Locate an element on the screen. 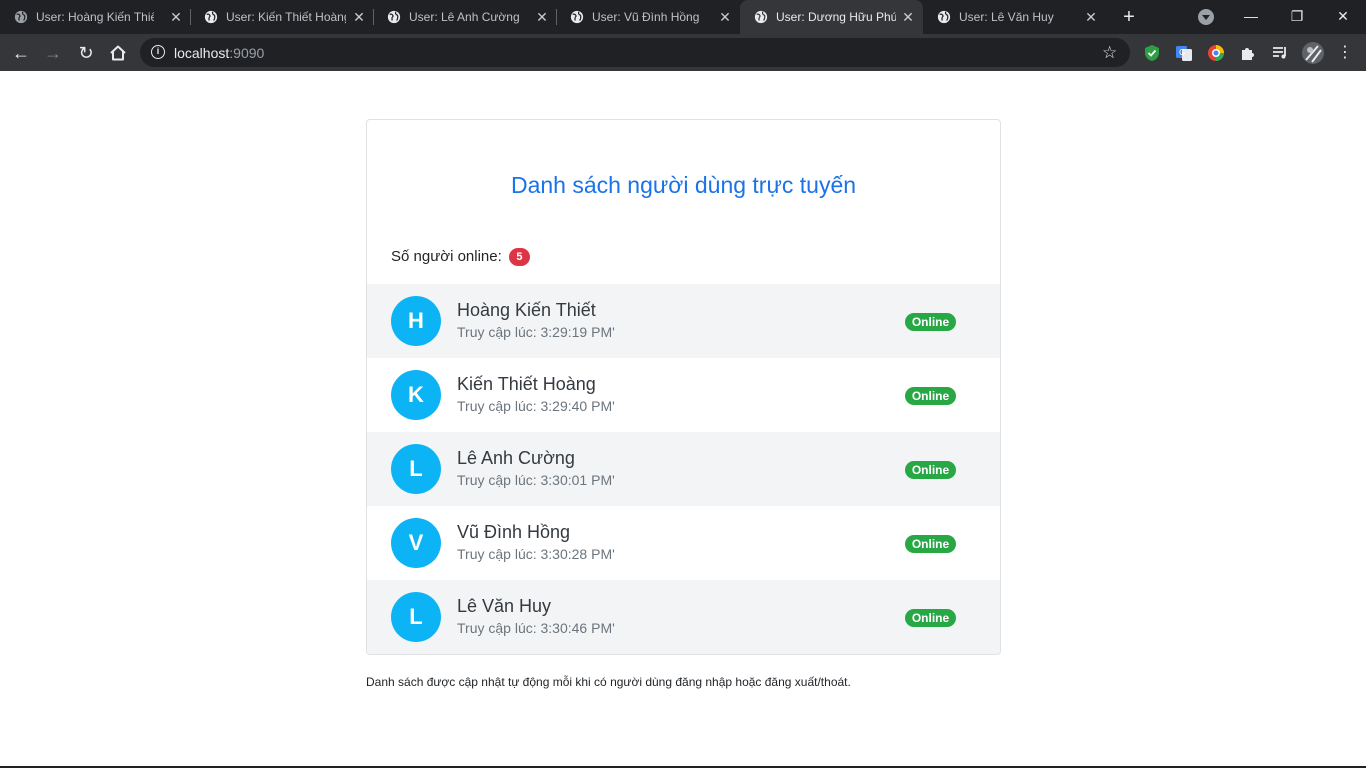 Image resolution: width=1366 pixels, height=768 pixels. user-access-time: Truy cập lúc: 3:29:40 PM' is located at coordinates (536, 406).